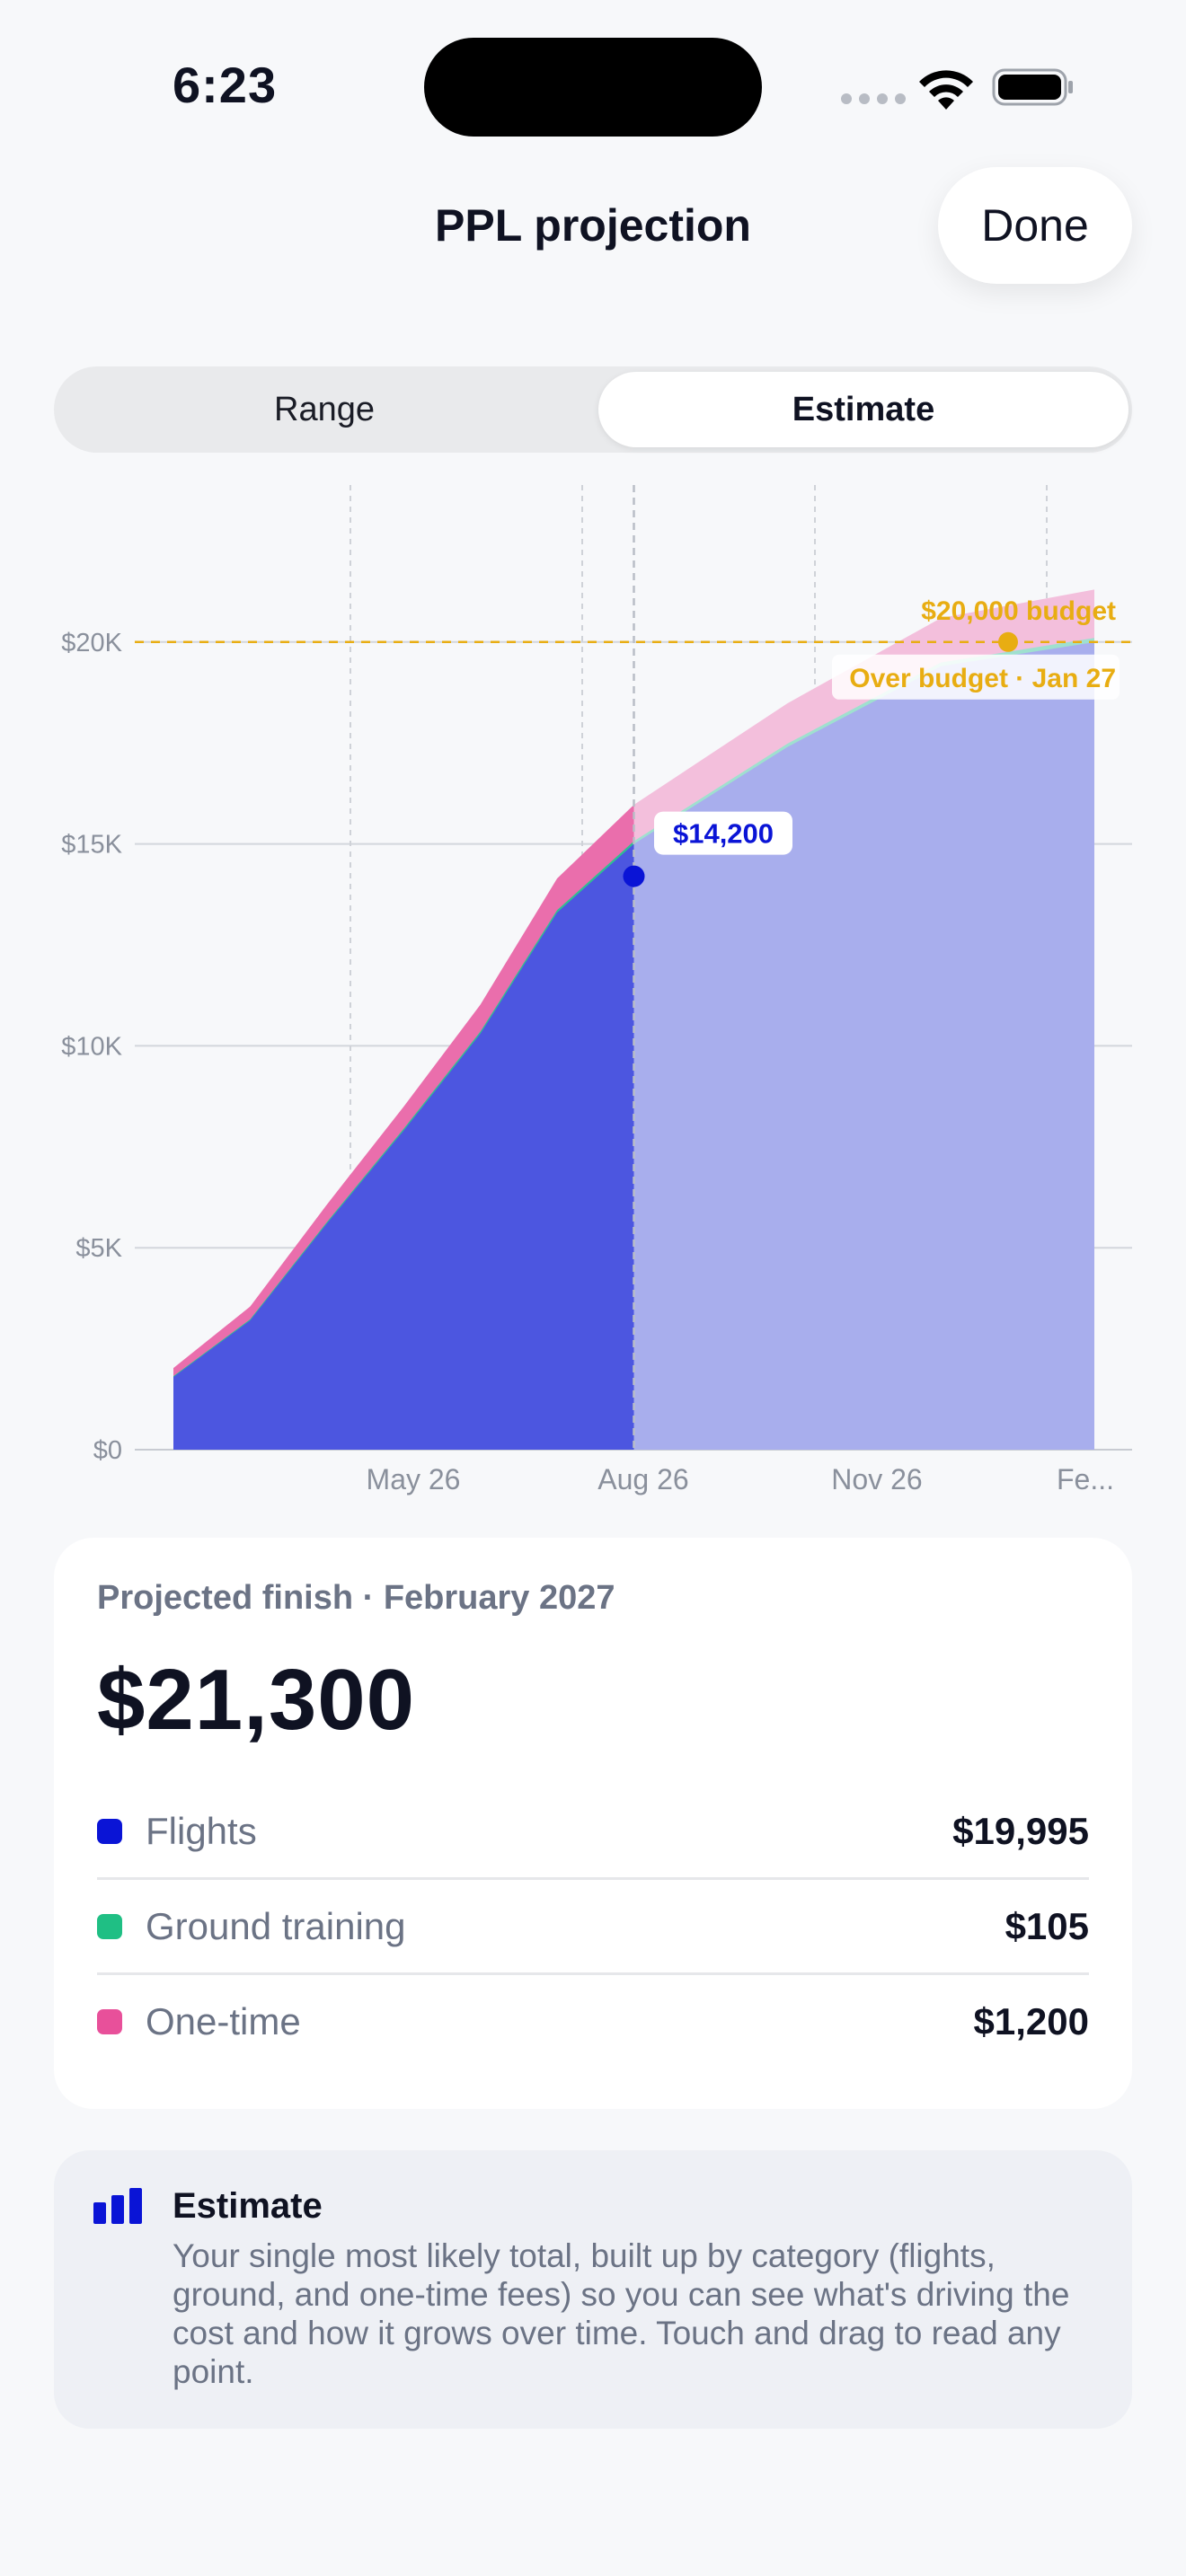 This screenshot has width=1186, height=2576. I want to click on x-tick-label: Aug 26, so click(642, 1479).